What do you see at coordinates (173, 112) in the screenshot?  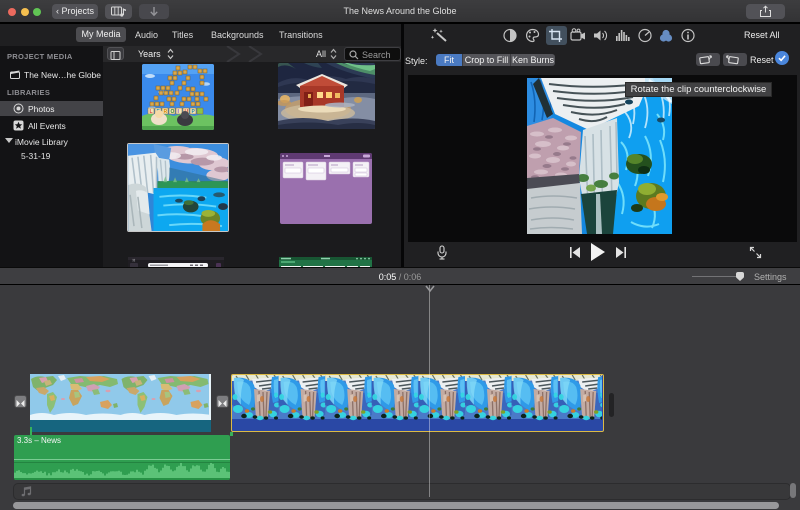 I see `svg-text: O` at bounding box center [173, 112].